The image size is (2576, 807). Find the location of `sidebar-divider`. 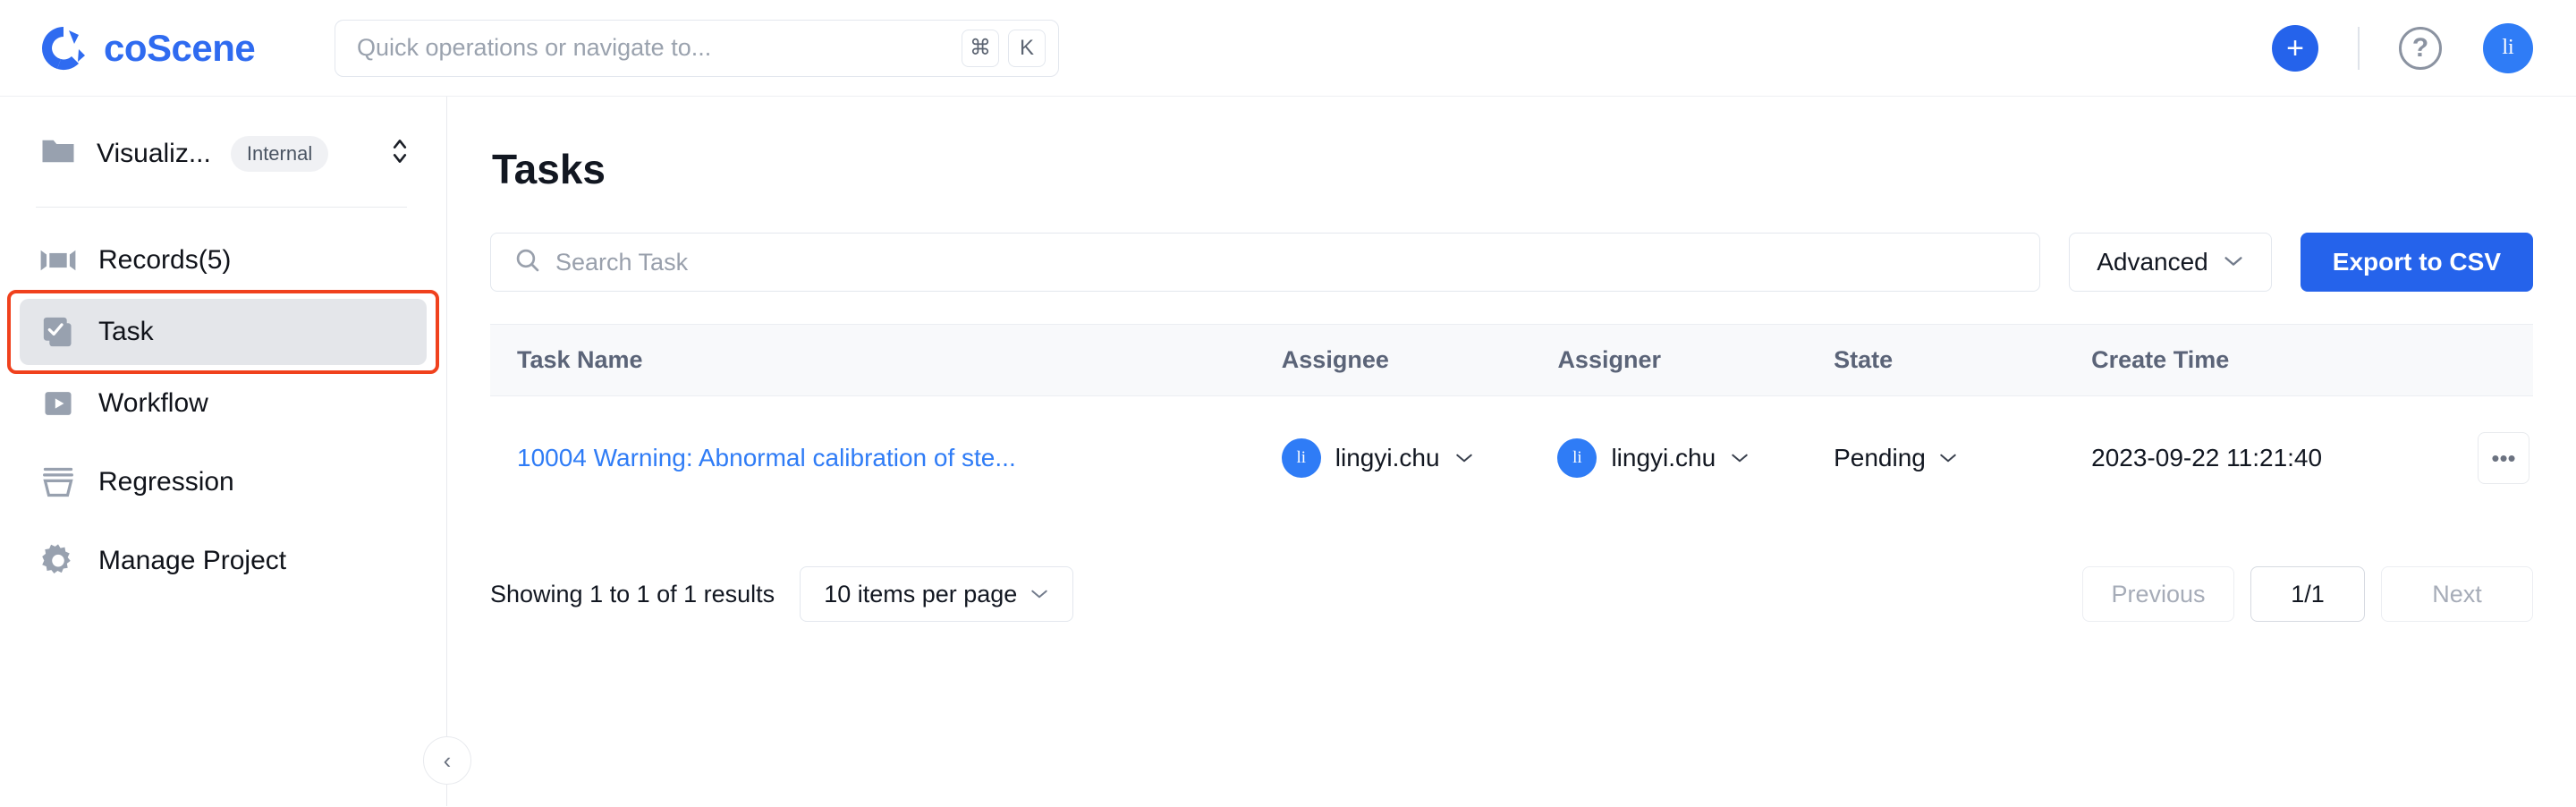

sidebar-divider is located at coordinates (221, 207).